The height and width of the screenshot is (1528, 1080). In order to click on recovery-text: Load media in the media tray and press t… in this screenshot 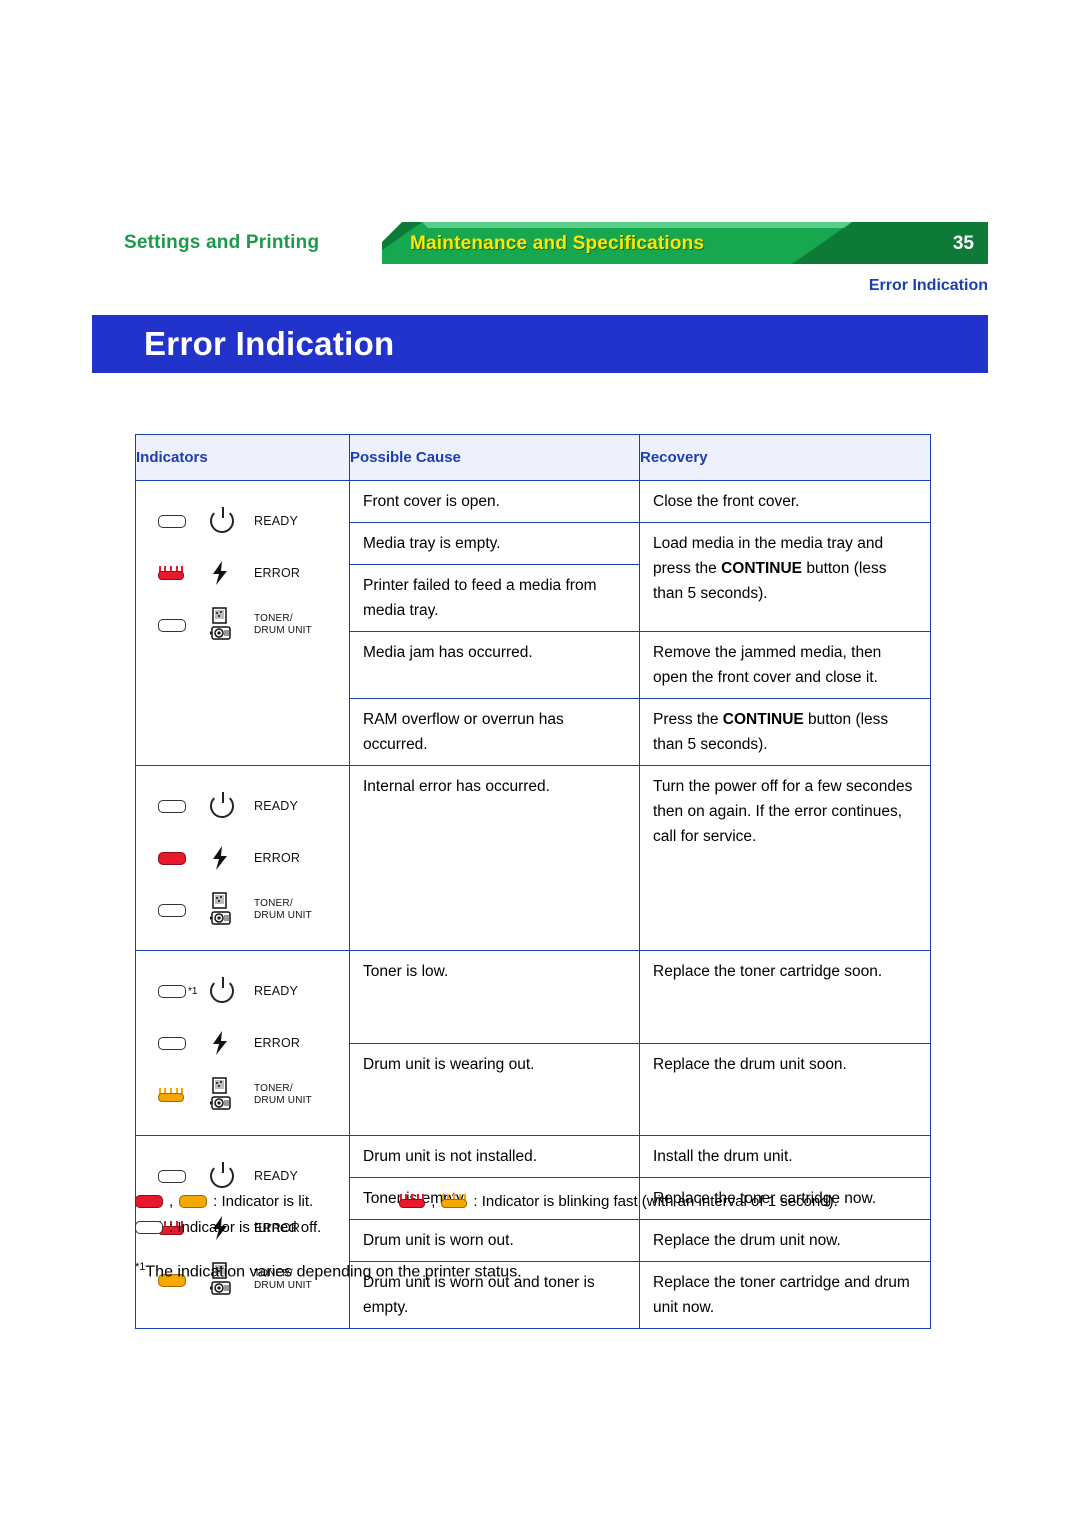, I will do `click(770, 568)`.